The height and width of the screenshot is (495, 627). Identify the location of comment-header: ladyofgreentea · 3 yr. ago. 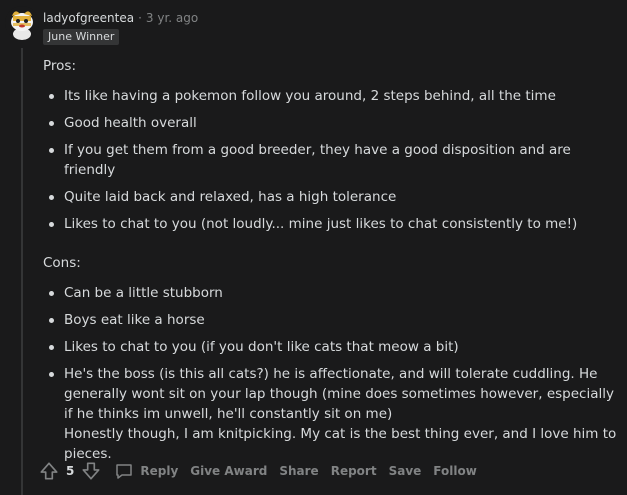
(120, 18).